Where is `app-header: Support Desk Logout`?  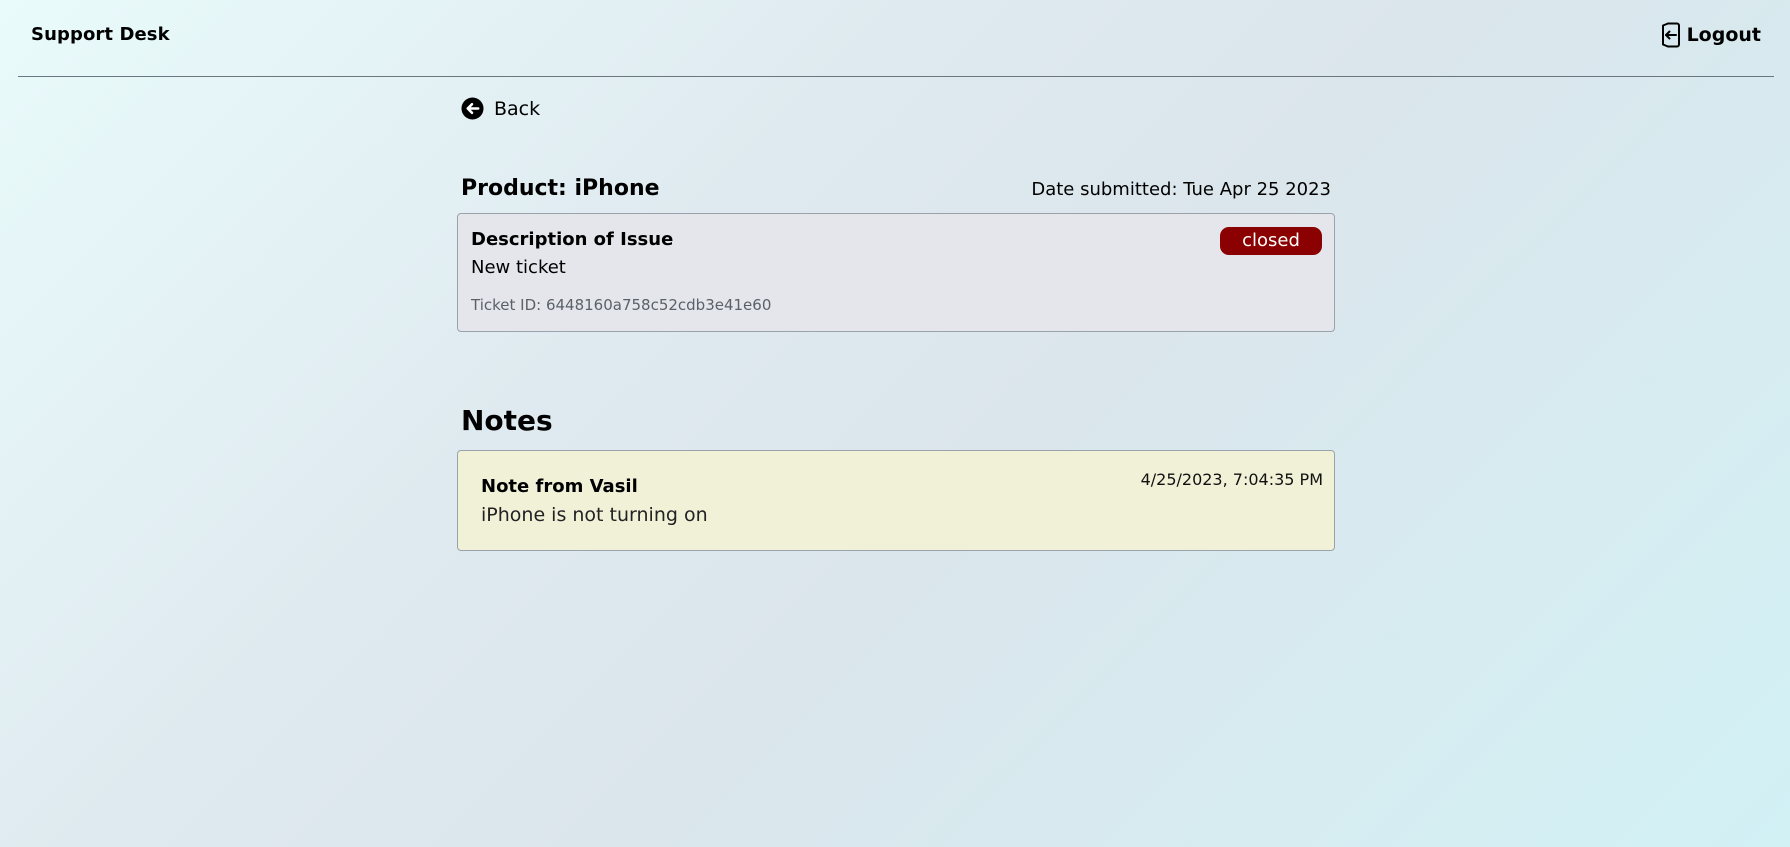
app-header: Support Desk Logout is located at coordinates (896, 38).